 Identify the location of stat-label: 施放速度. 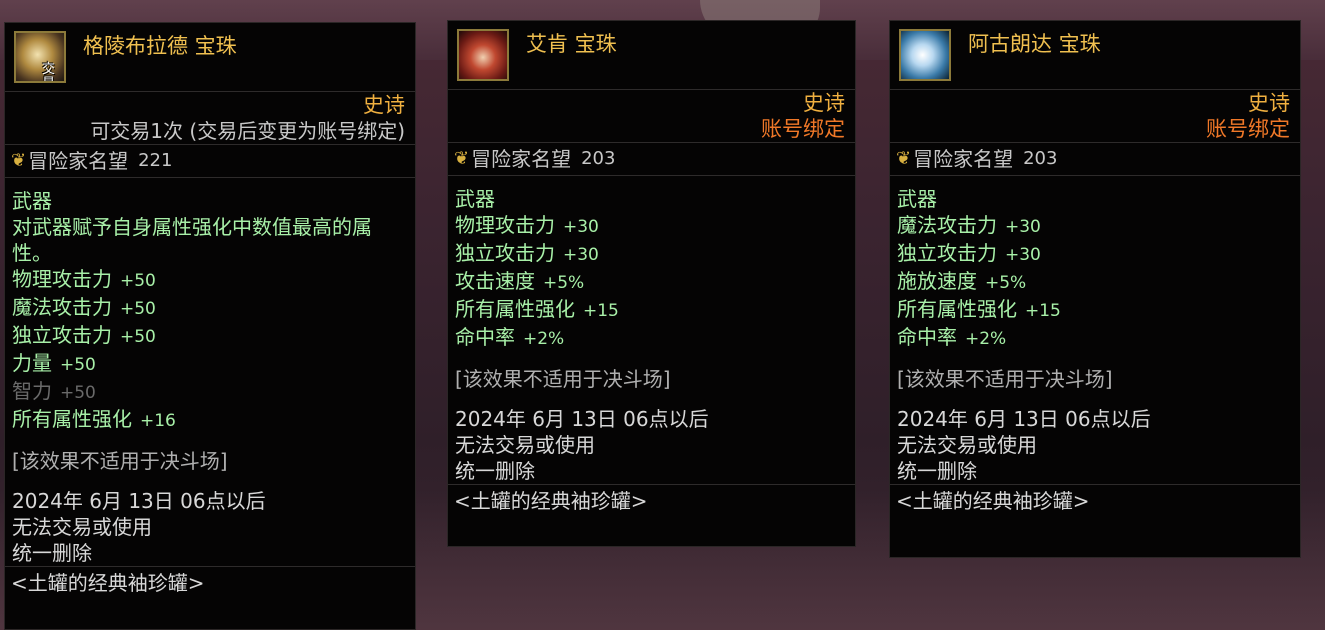
(937, 281).